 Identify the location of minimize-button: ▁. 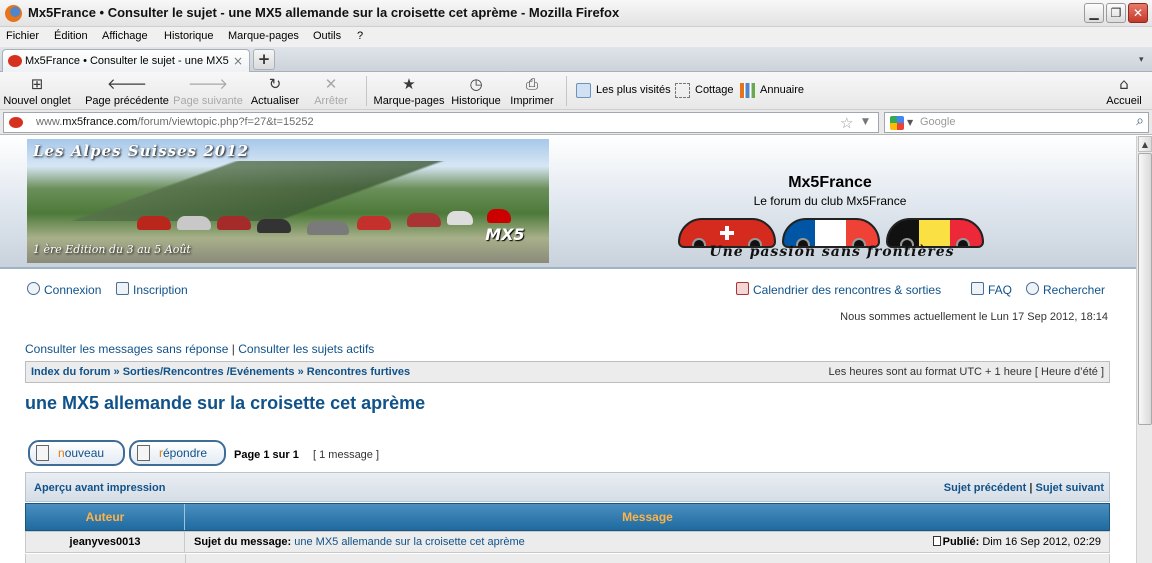
(1094, 13).